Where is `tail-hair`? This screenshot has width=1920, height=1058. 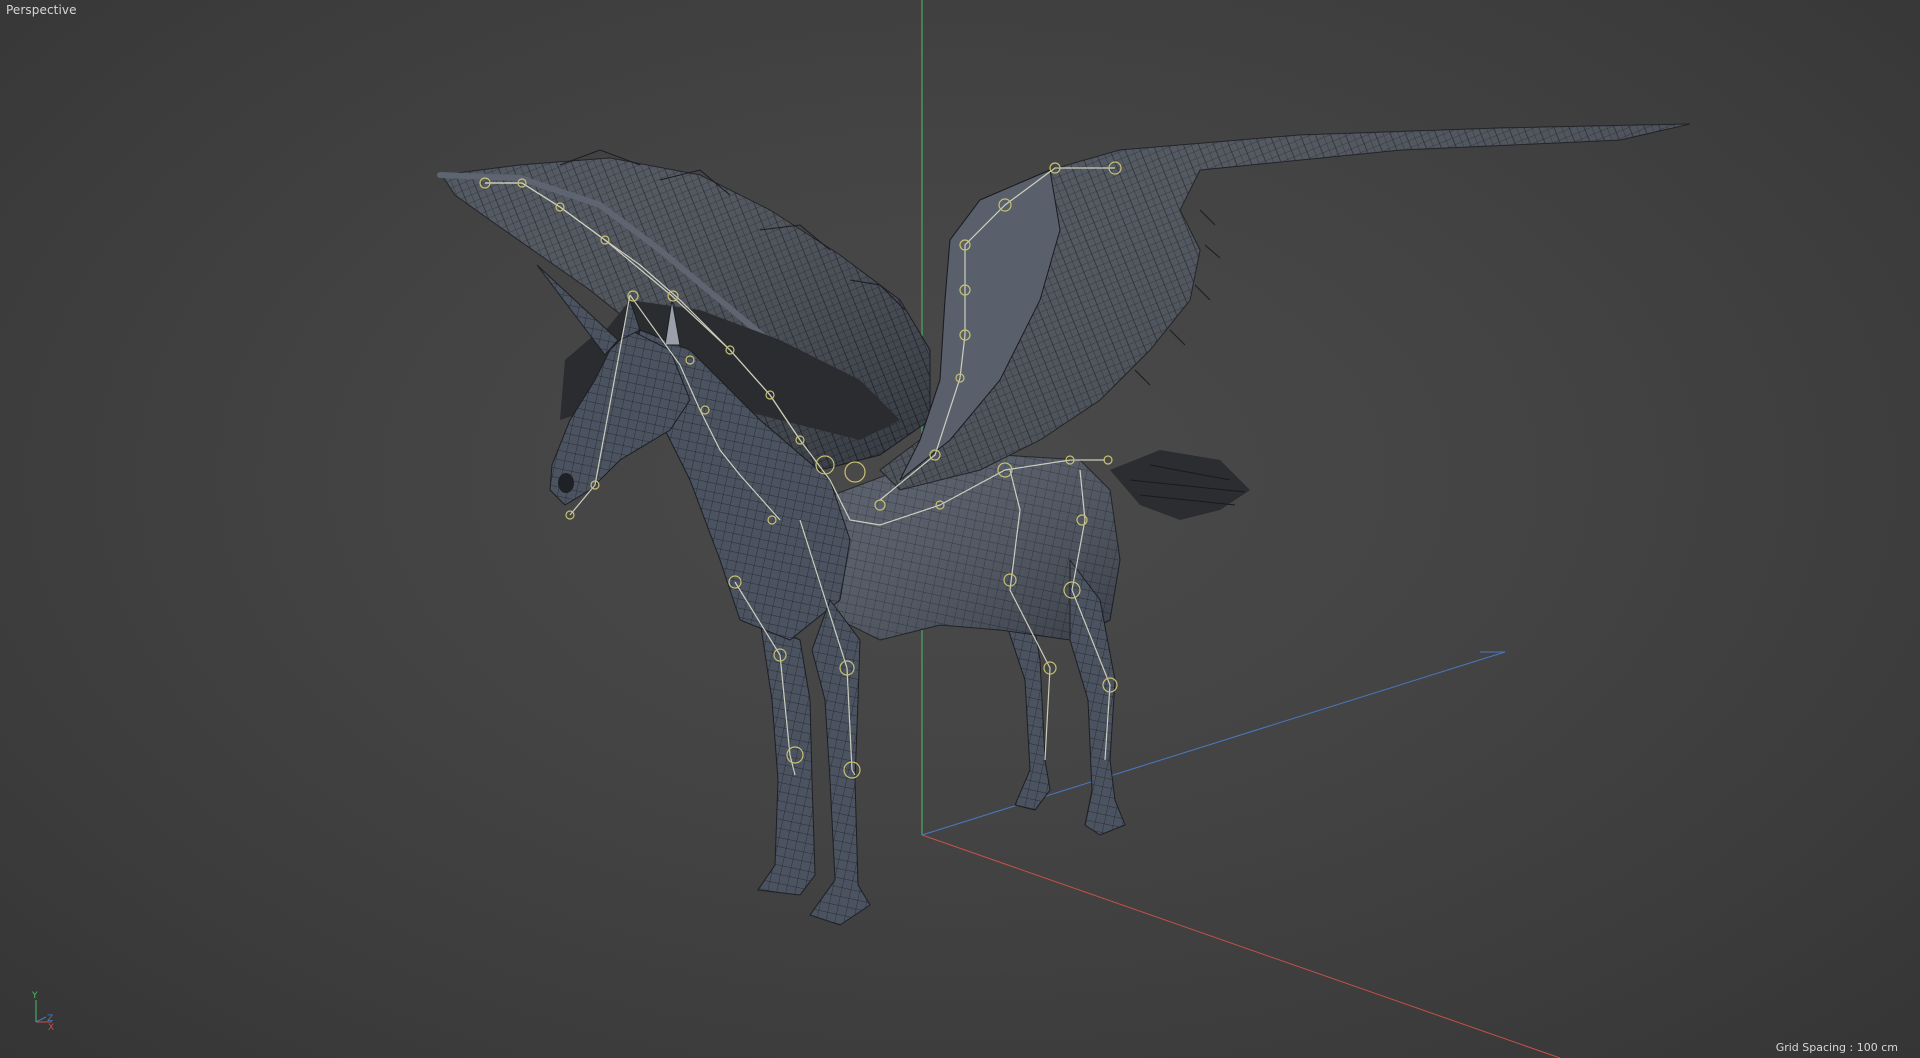 tail-hair is located at coordinates (1180, 485).